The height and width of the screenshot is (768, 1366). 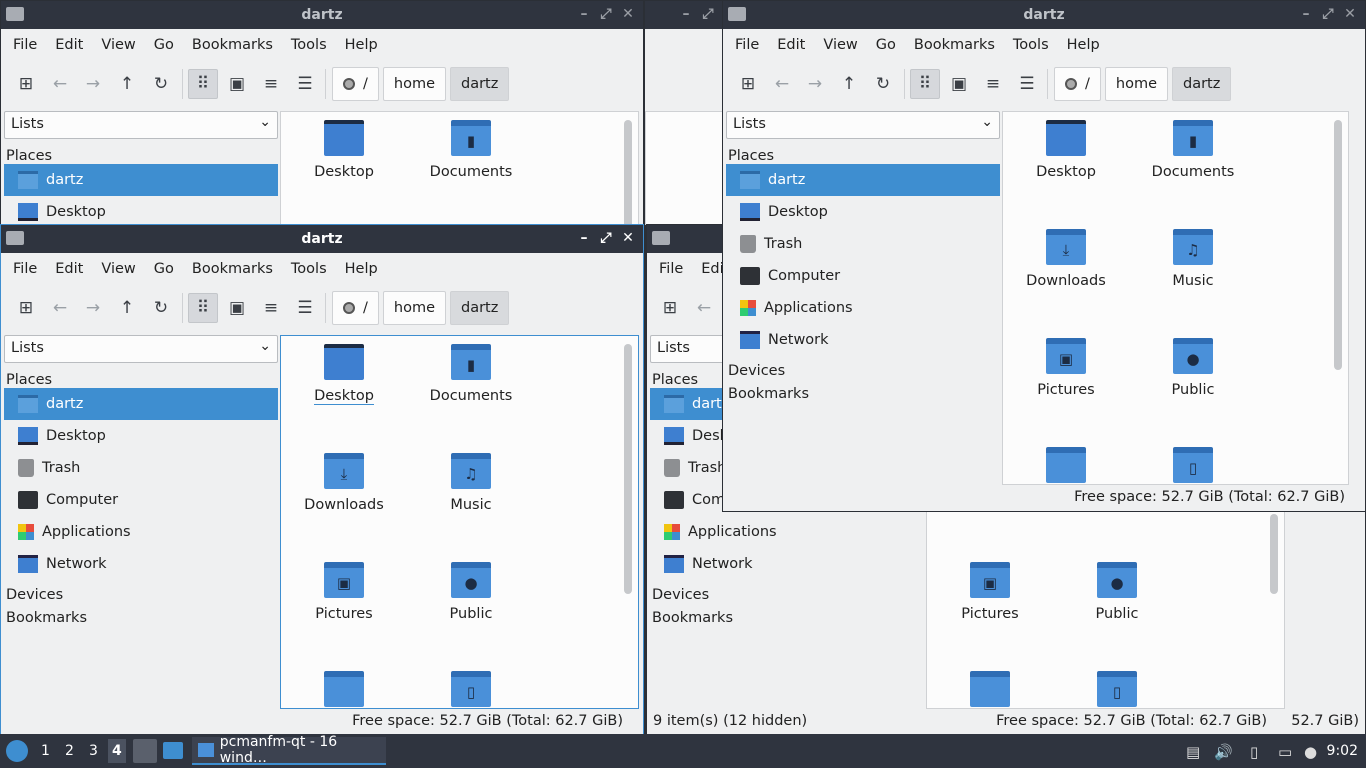 I want to click on up-icon: ↑, so click(x=127, y=84).